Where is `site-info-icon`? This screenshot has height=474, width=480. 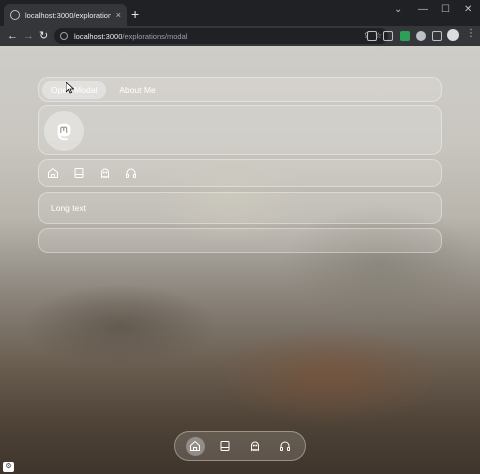
site-info-icon is located at coordinates (64, 36).